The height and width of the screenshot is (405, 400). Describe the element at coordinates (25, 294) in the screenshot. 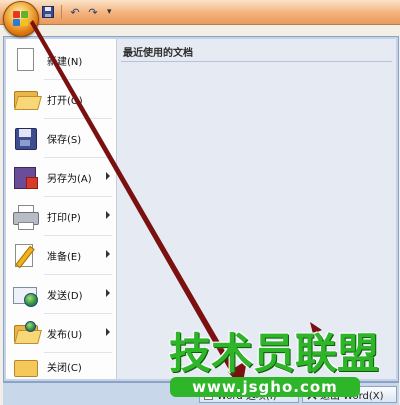

I see `send-icon` at that location.